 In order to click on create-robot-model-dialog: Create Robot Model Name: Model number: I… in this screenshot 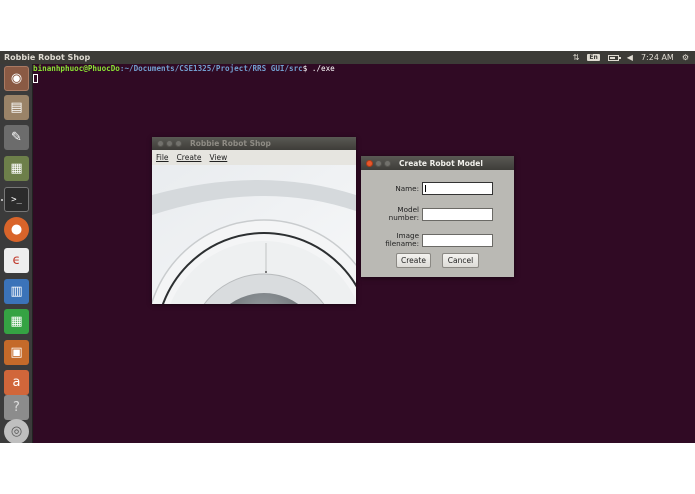, I will do `click(437, 216)`.